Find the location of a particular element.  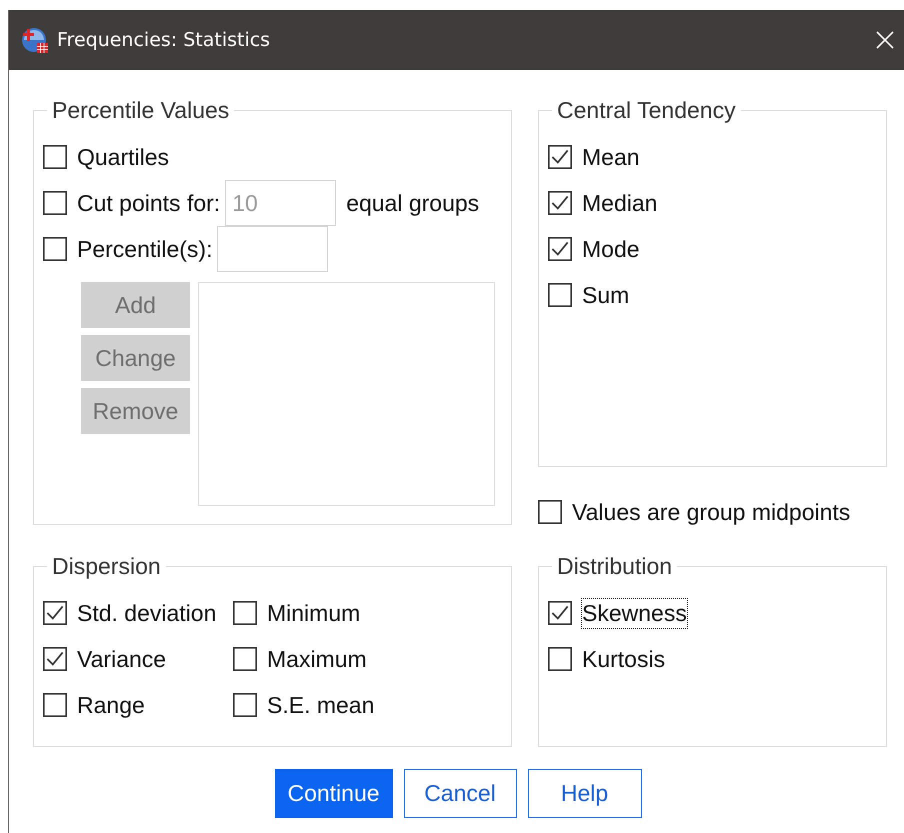

checkbox-label: S.E. mean is located at coordinates (321, 705).